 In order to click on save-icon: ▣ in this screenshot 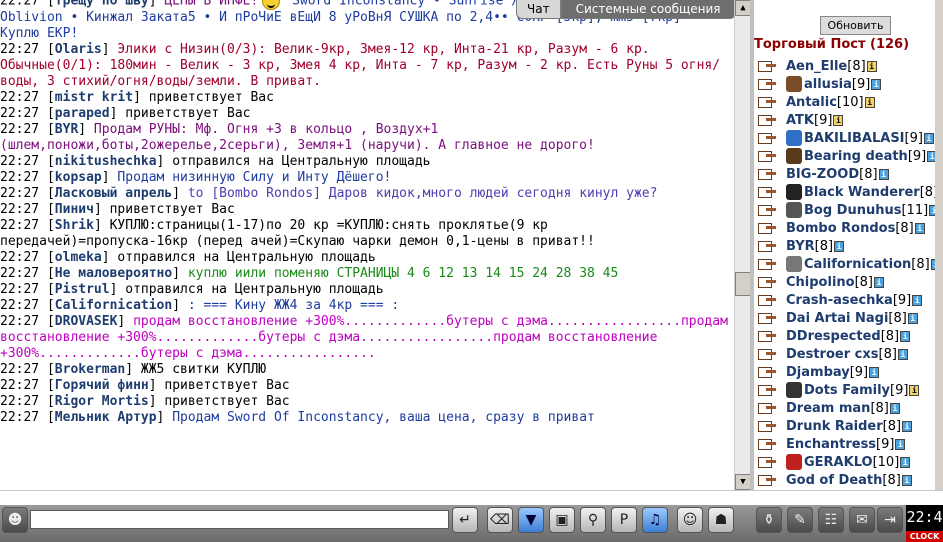, I will do `click(562, 520)`.